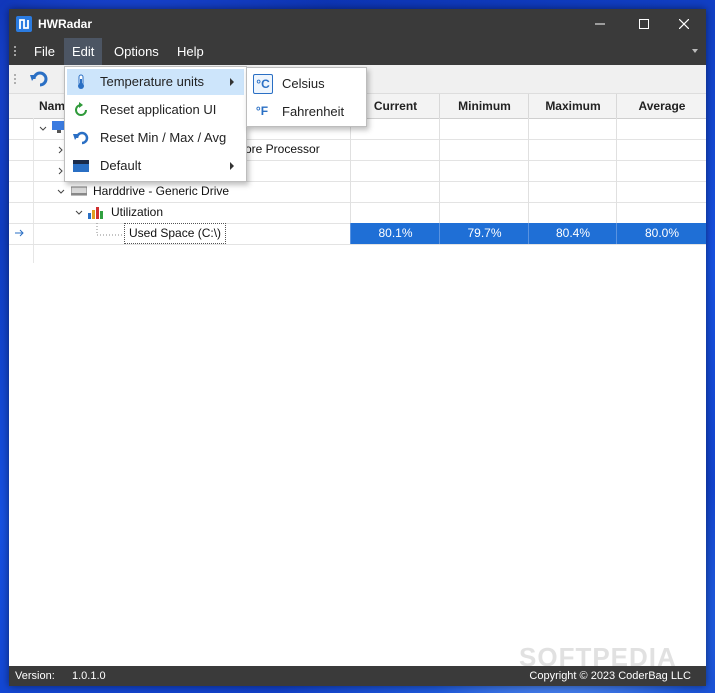 The height and width of the screenshot is (693, 715). What do you see at coordinates (81, 81) in the screenshot?
I see `thermometer-icon` at bounding box center [81, 81].